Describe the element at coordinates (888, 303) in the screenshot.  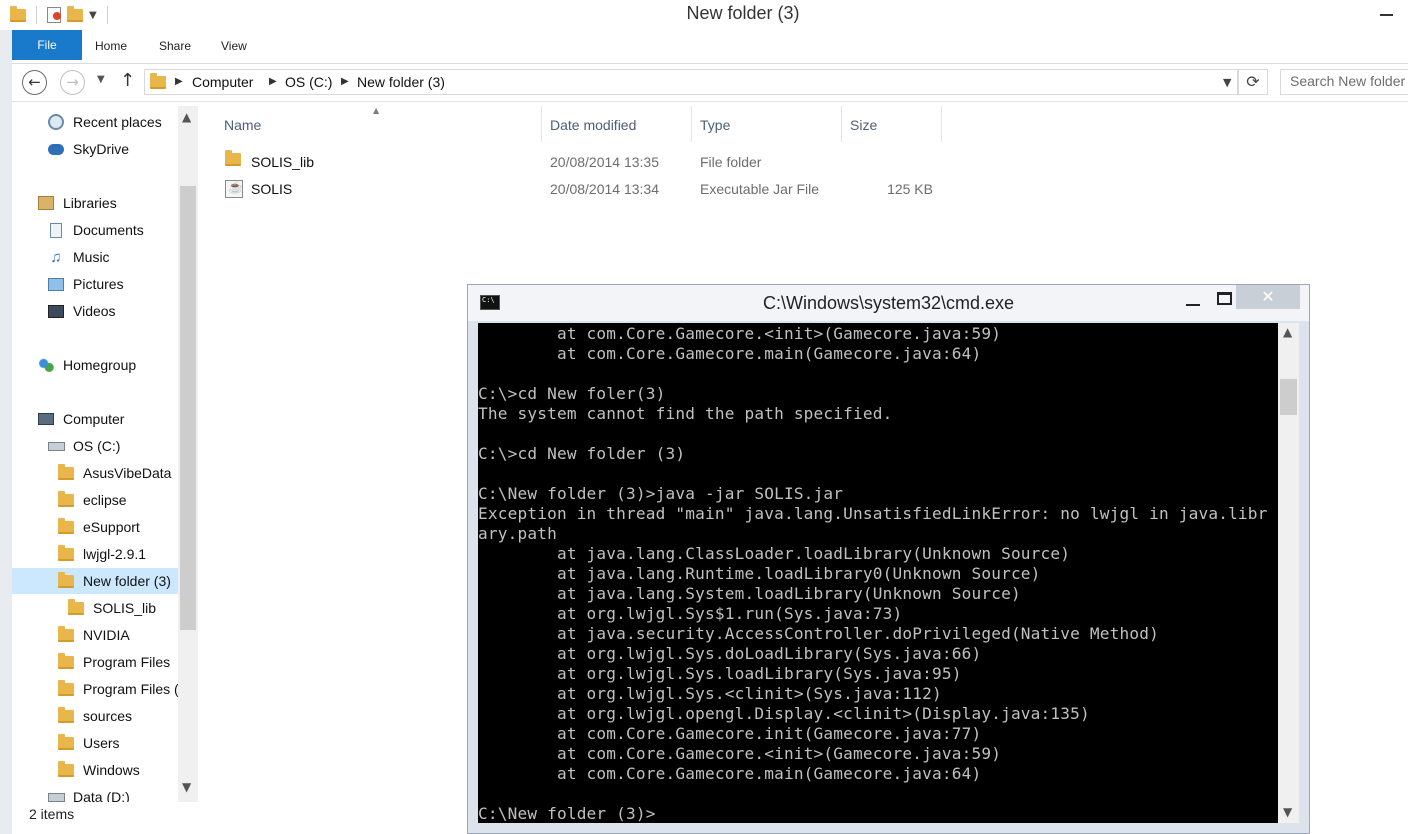
I see `cmd-window-title: C:\Windows\system32\cmd.exe` at that location.